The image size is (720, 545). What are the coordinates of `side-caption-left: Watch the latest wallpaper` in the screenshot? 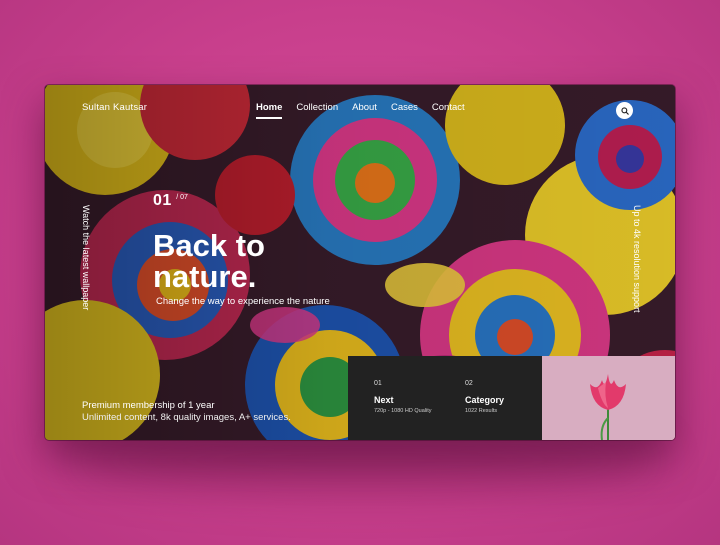 It's located at (86, 258).